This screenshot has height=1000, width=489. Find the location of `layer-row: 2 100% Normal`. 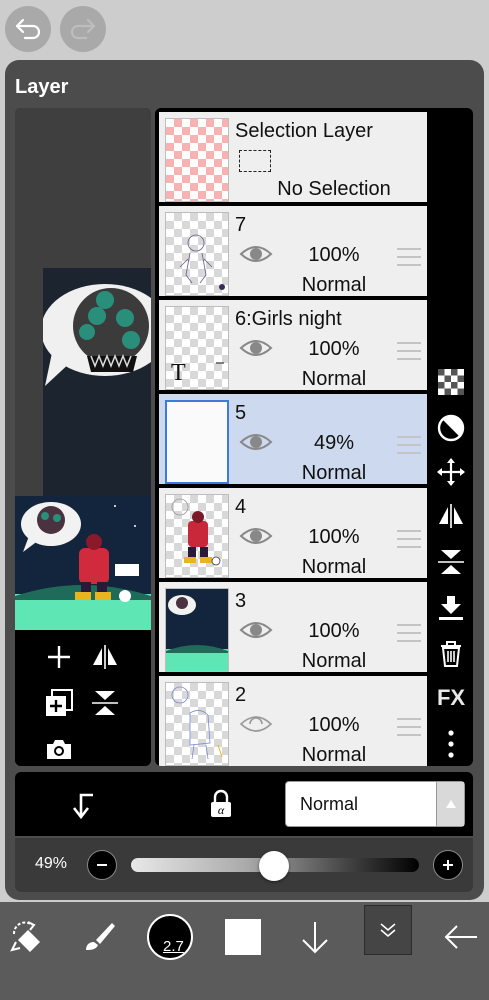

layer-row: 2 100% Normal is located at coordinates (293, 721).